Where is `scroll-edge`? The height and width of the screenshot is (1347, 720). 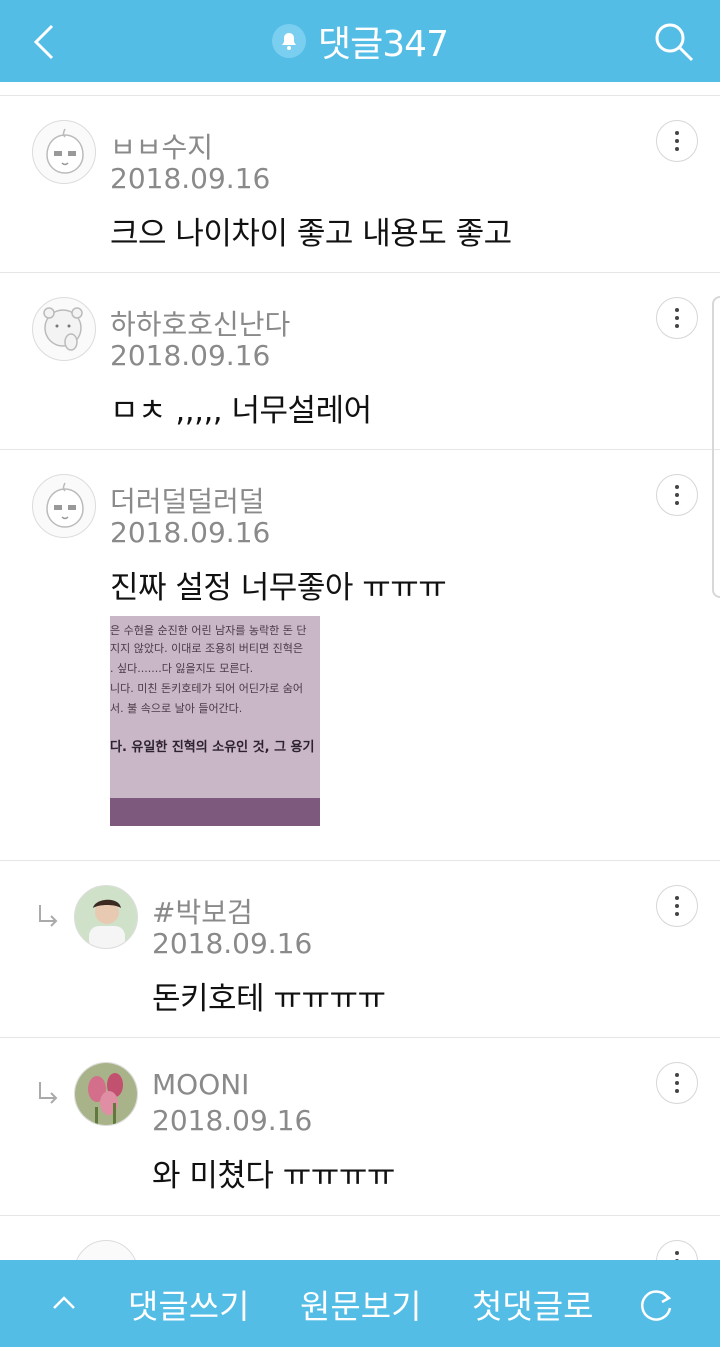
scroll-edge is located at coordinates (716, 447).